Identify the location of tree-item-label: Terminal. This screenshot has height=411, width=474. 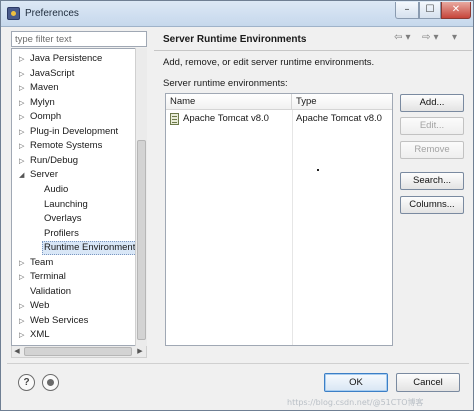
(48, 277).